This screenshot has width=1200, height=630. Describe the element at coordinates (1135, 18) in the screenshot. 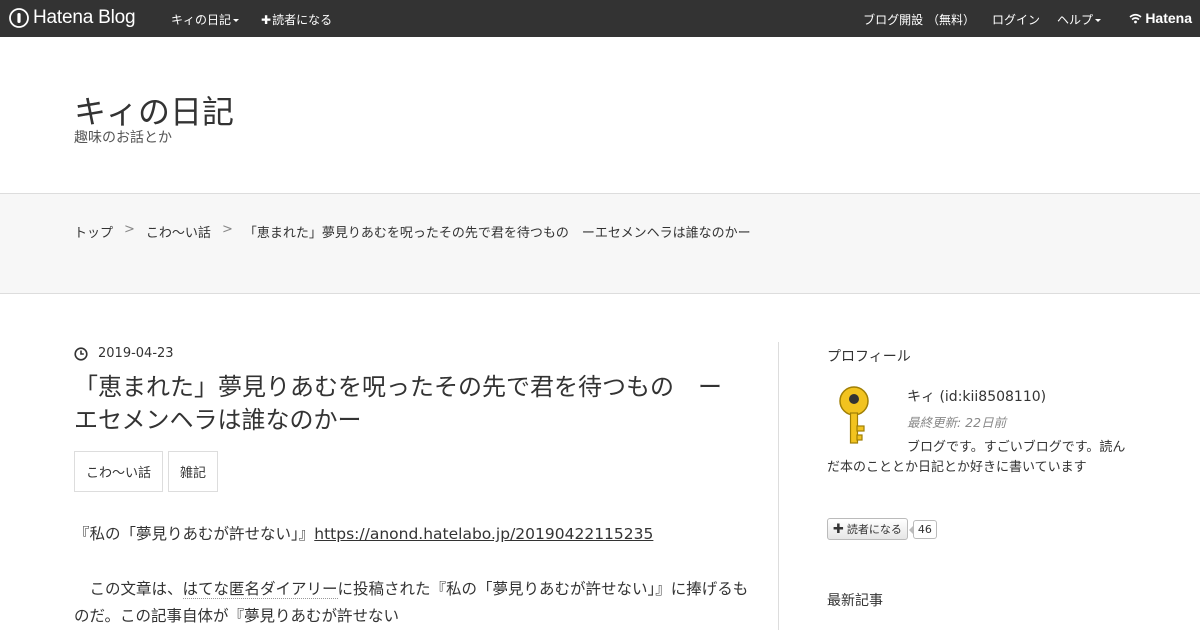

I see `hatena-wifi-icon` at that location.